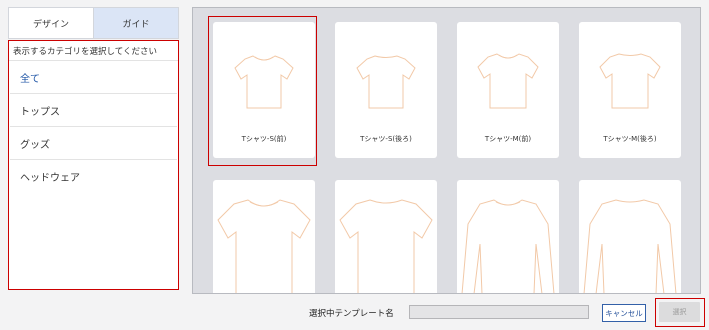  I want to click on tab-bar: デザイン ガイド, so click(93, 23).